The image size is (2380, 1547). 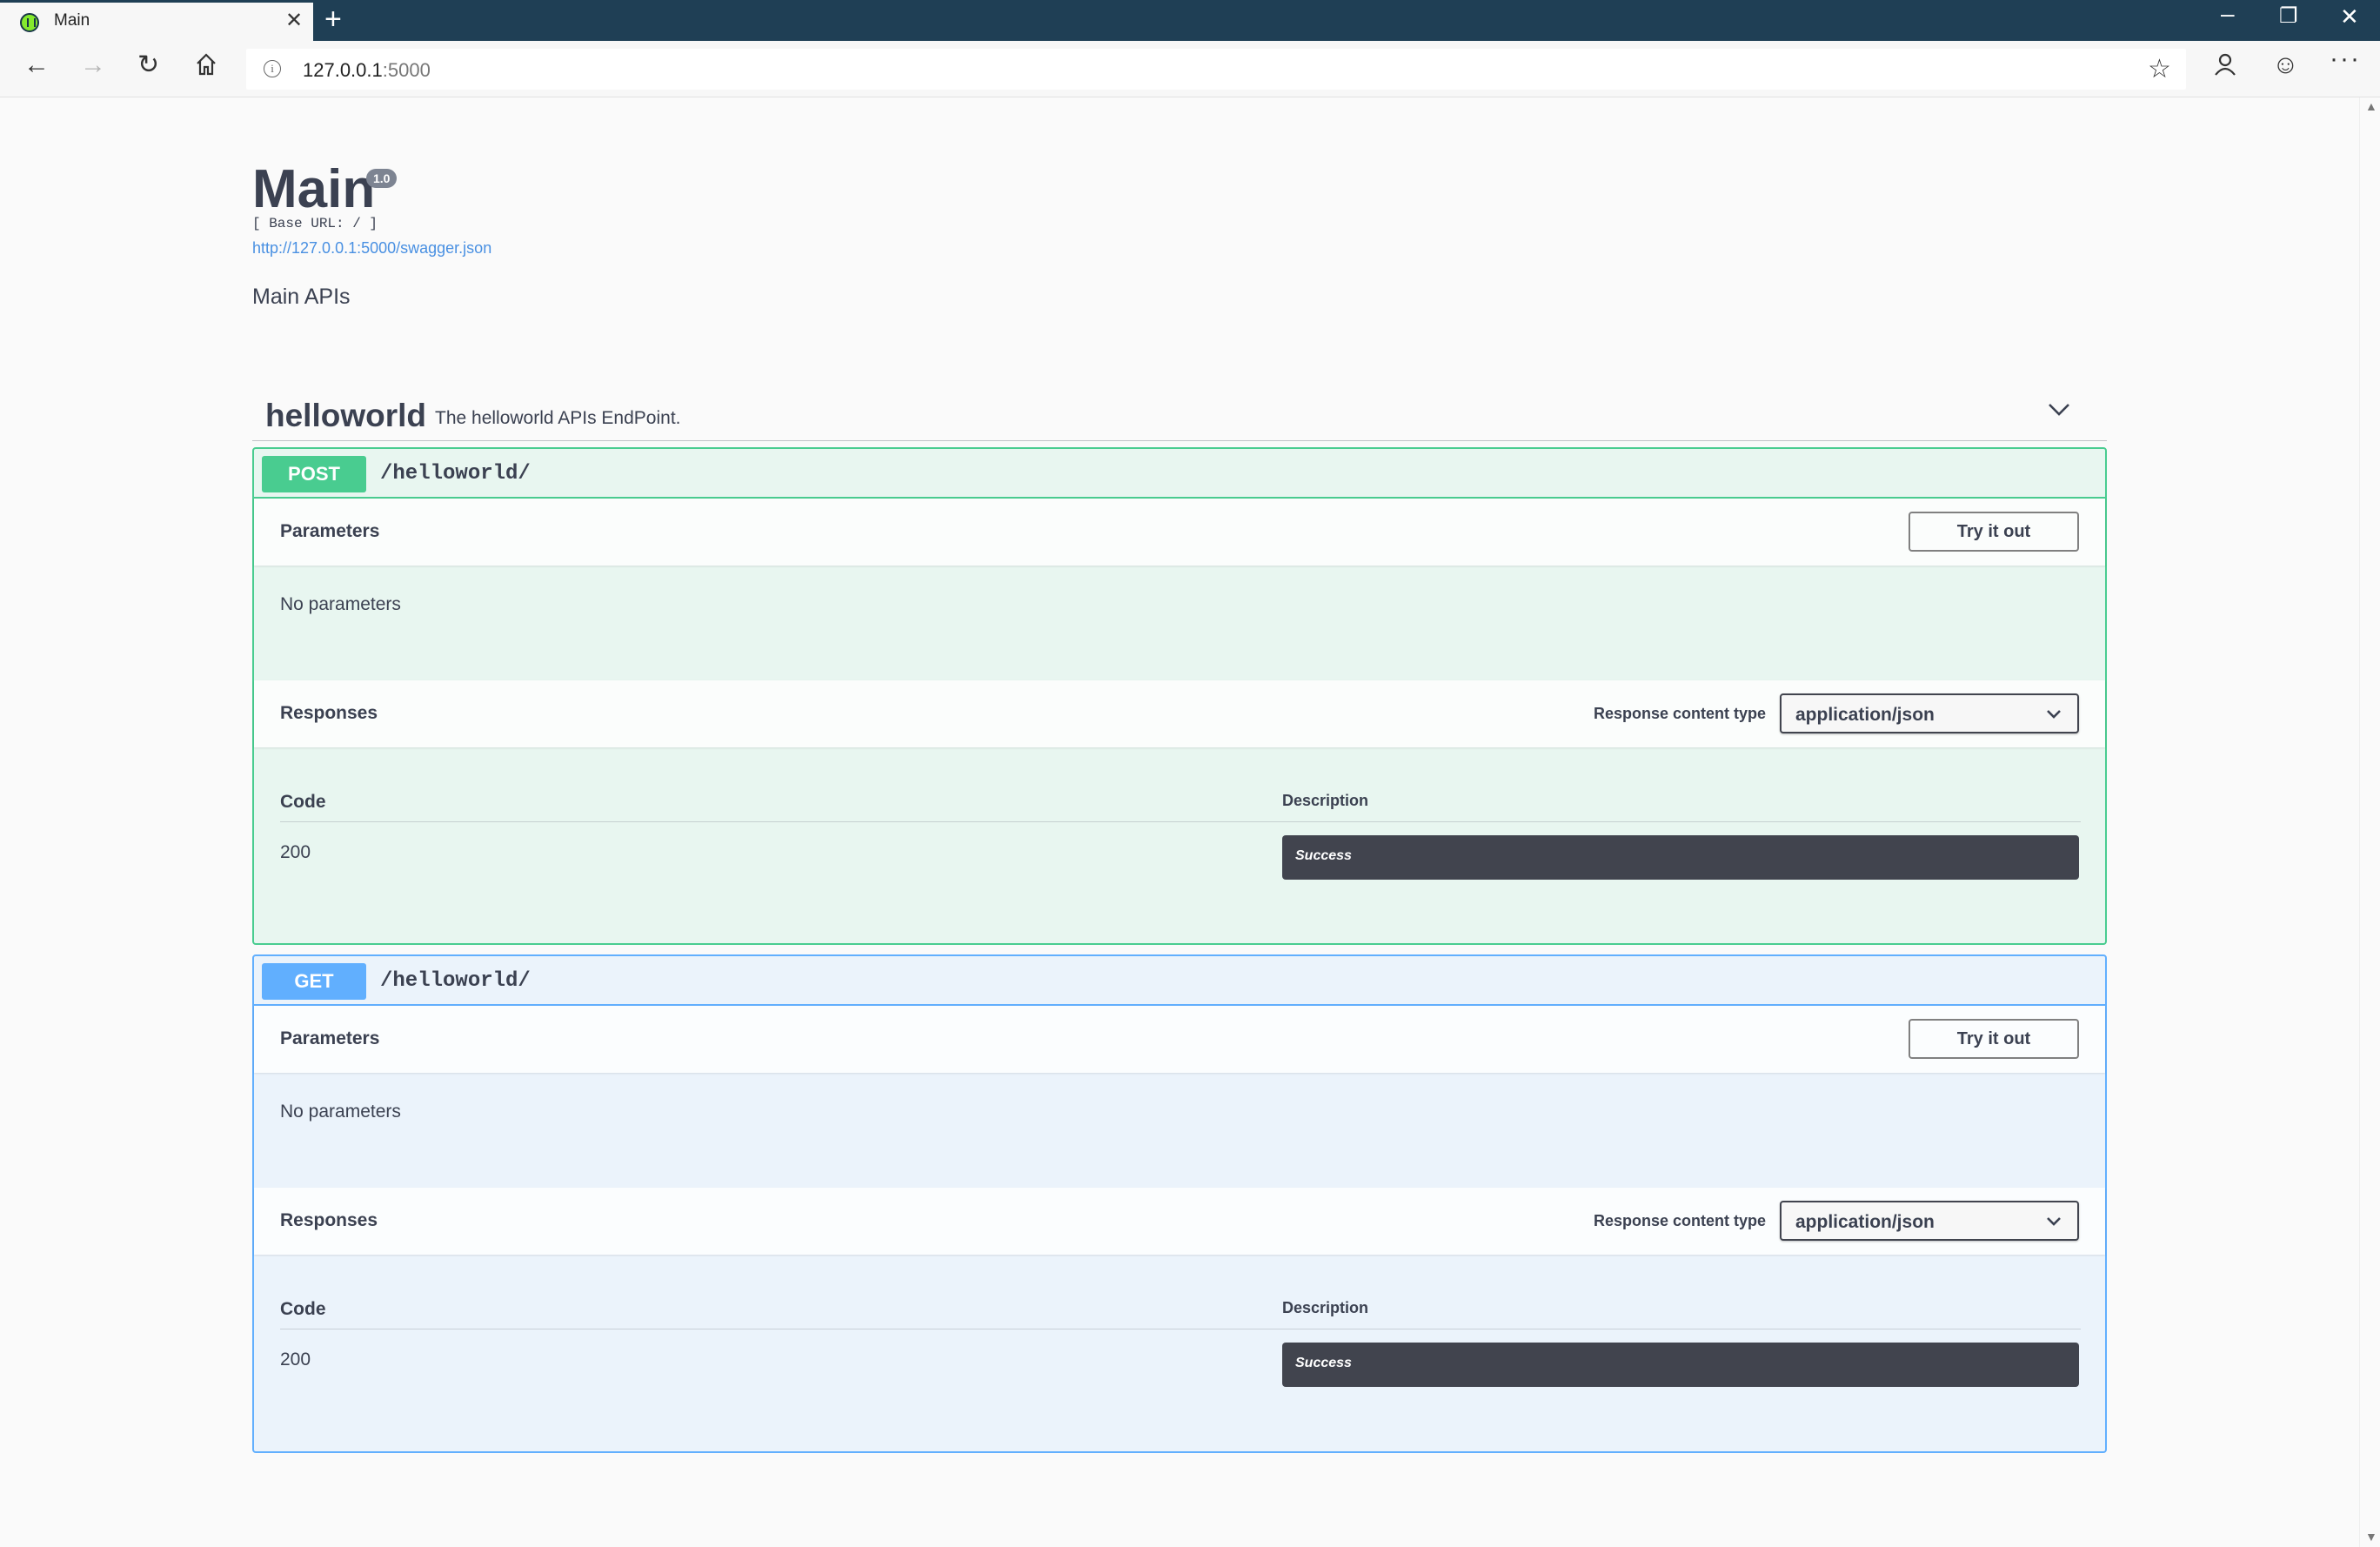 I want to click on tag-description: The helloworld APIs EndPoint., so click(x=558, y=418).